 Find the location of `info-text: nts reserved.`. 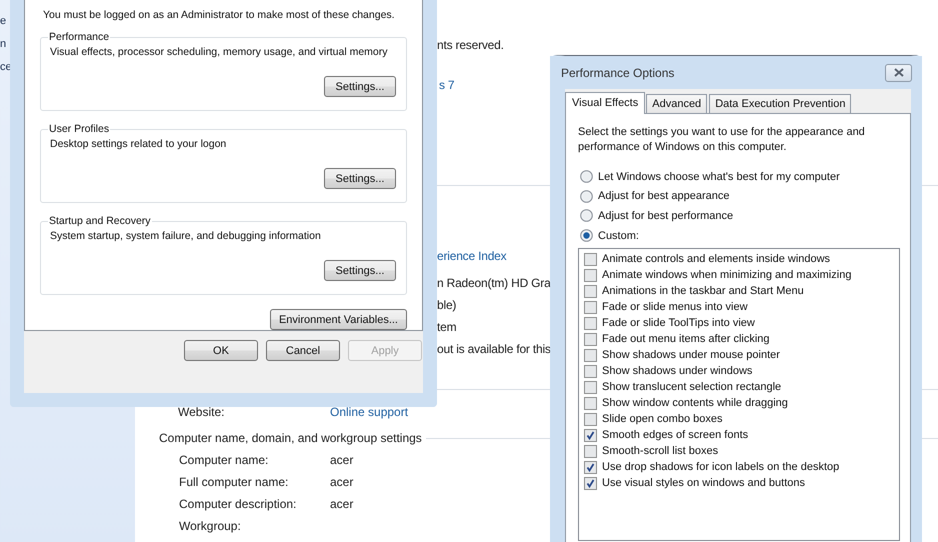

info-text: nts reserved. is located at coordinates (470, 45).